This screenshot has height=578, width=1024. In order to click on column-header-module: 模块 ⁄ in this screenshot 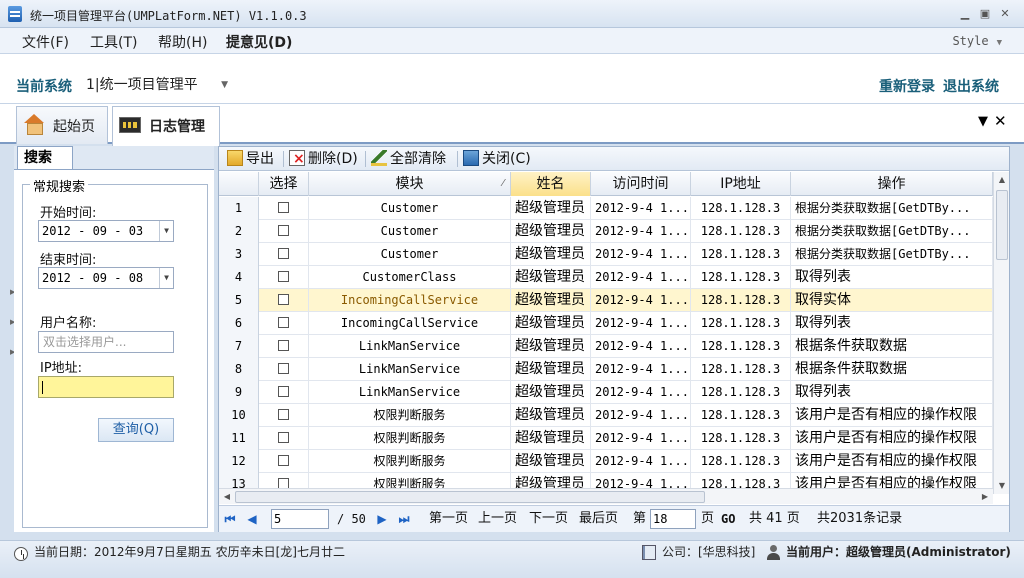, I will do `click(410, 184)`.